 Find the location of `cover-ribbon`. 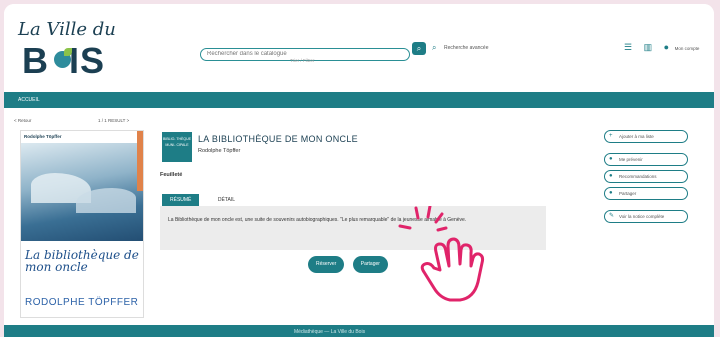

cover-ribbon is located at coordinates (140, 161).